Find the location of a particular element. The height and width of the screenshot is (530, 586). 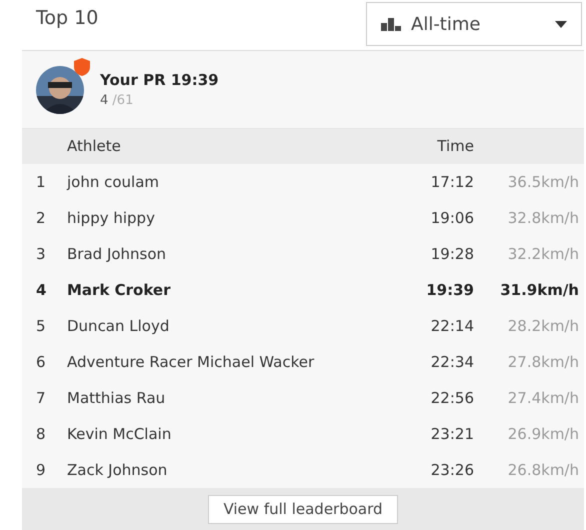

caret-icon is located at coordinates (561, 24).